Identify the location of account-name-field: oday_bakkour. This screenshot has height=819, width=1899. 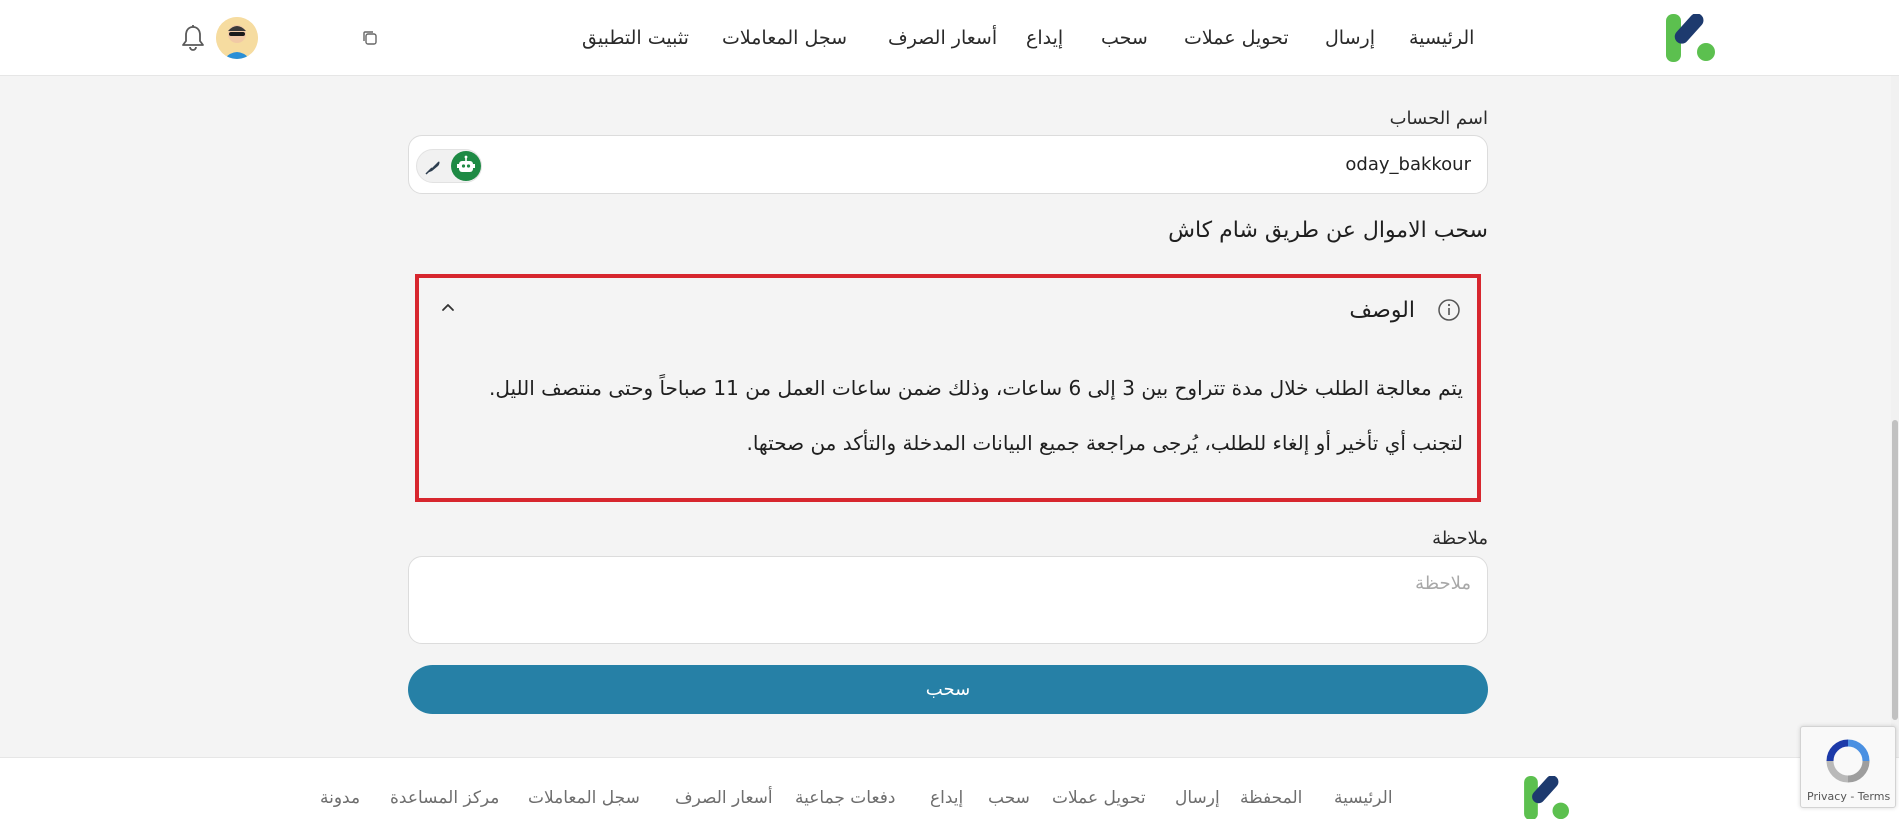
(948, 164).